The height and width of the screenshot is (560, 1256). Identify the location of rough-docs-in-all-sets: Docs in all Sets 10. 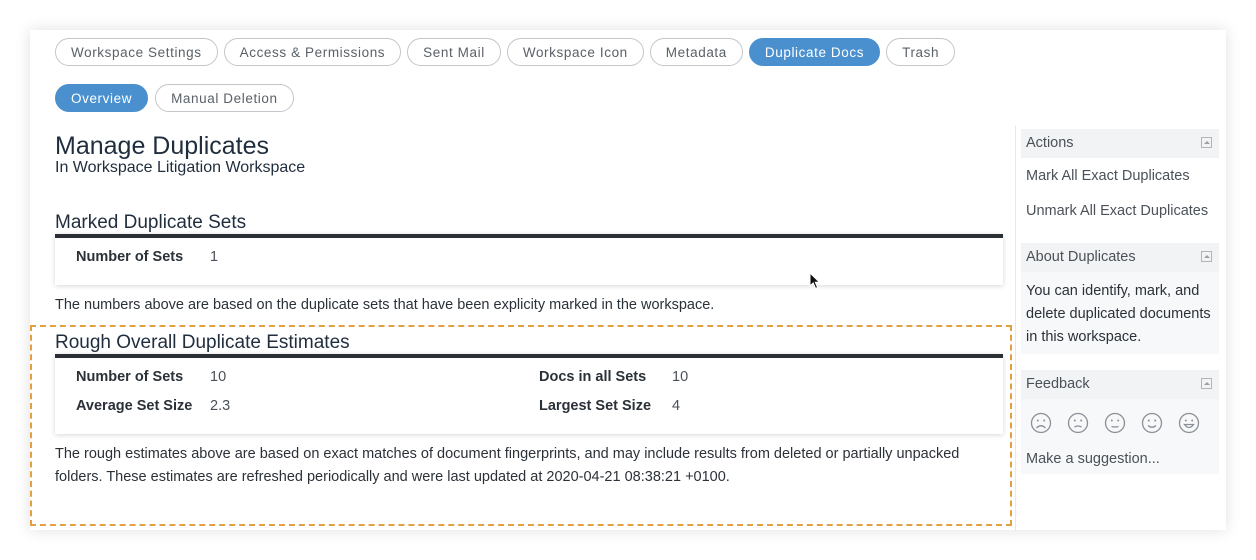
(613, 377).